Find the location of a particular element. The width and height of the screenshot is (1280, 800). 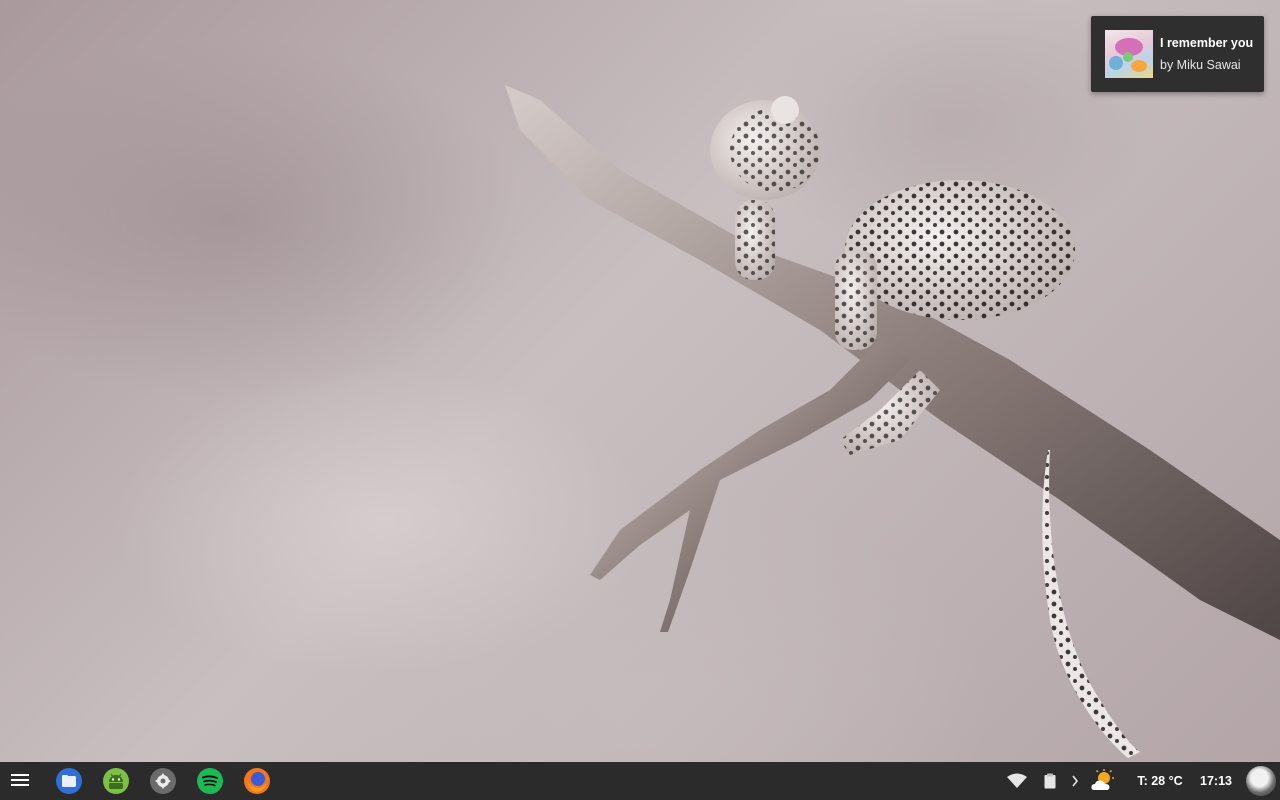

now-playing-notification: I remember you by Miku Sawai is located at coordinates (1177, 54).